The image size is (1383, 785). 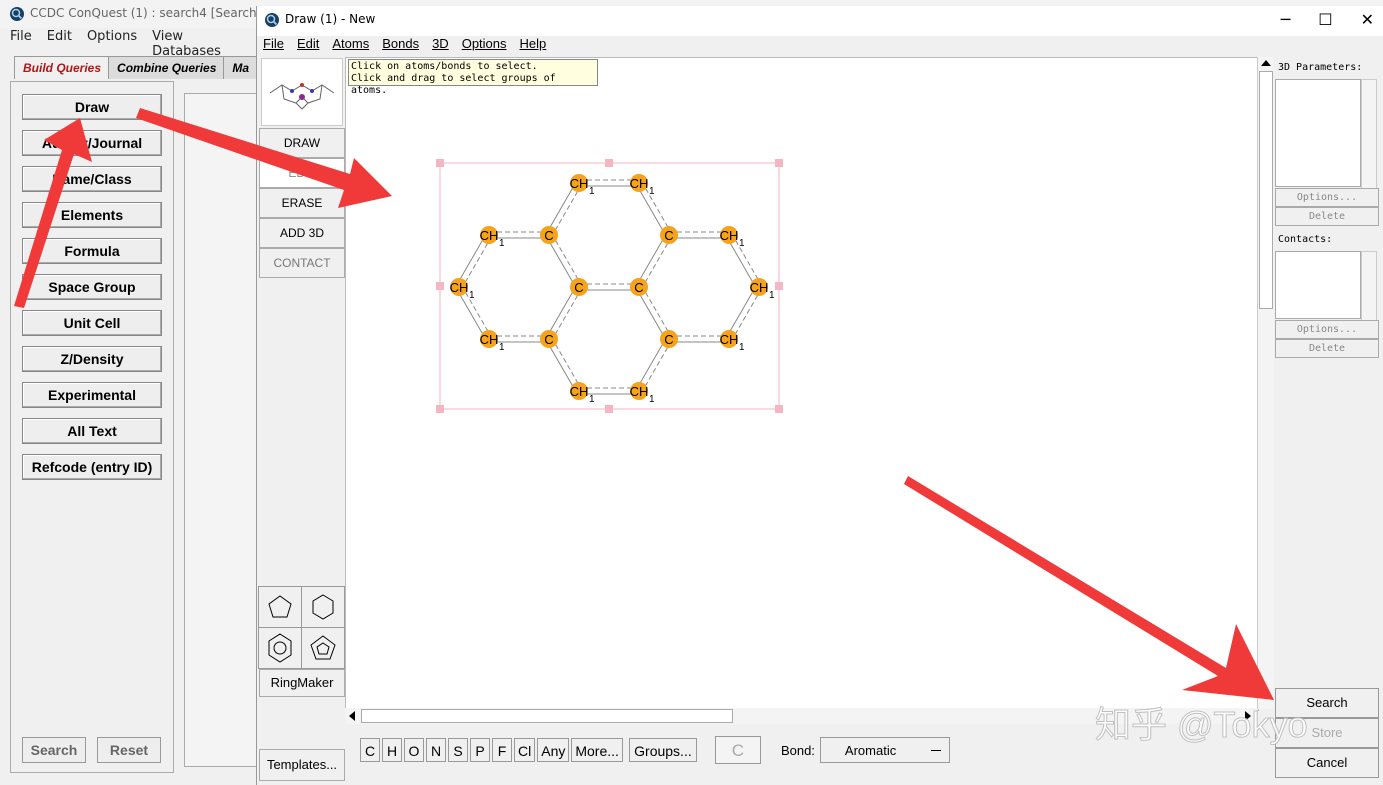 I want to click on search-button: Search, so click(x=1327, y=703).